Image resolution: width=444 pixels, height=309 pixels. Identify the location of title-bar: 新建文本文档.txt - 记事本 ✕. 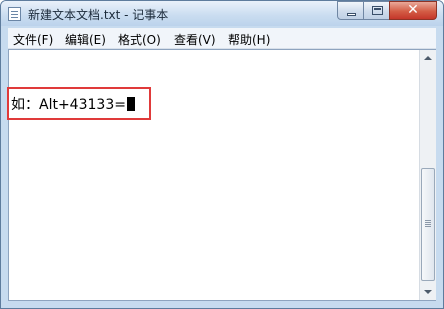
(222, 13).